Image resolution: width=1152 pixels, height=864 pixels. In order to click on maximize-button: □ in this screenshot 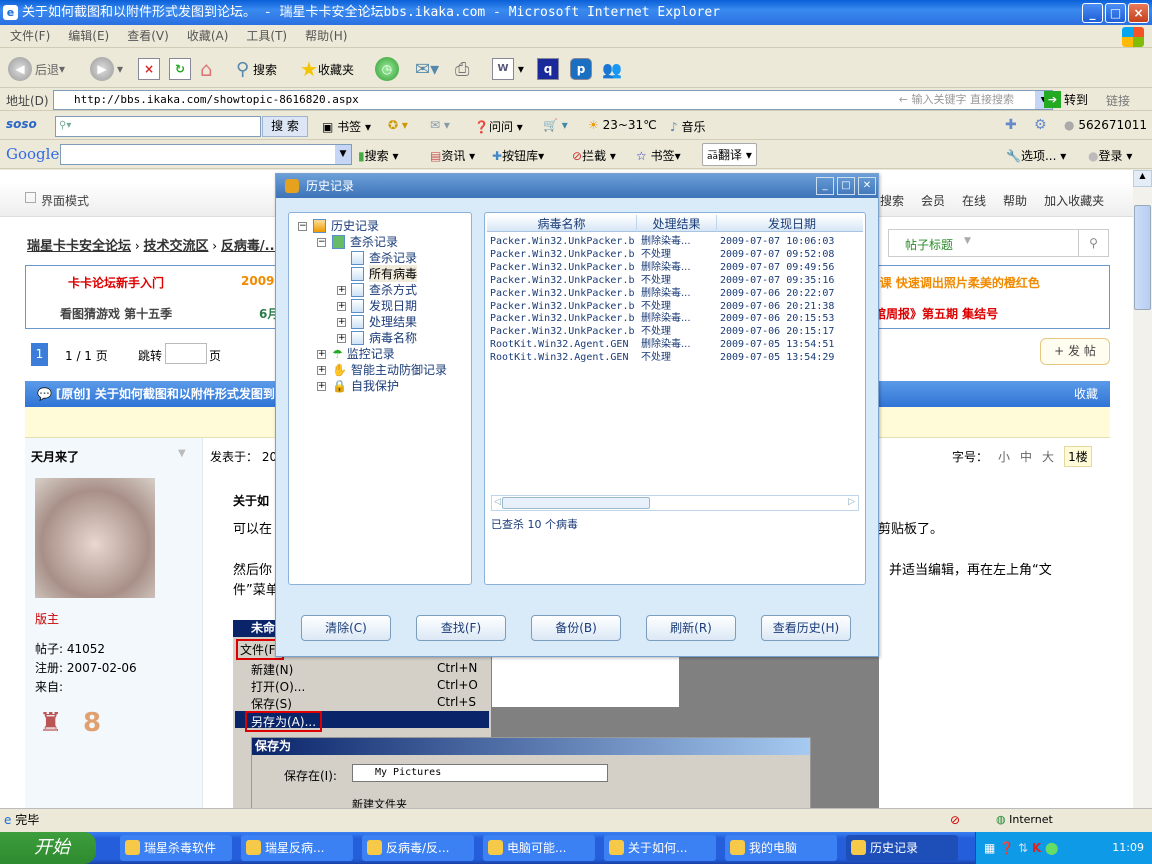, I will do `click(1115, 13)`.